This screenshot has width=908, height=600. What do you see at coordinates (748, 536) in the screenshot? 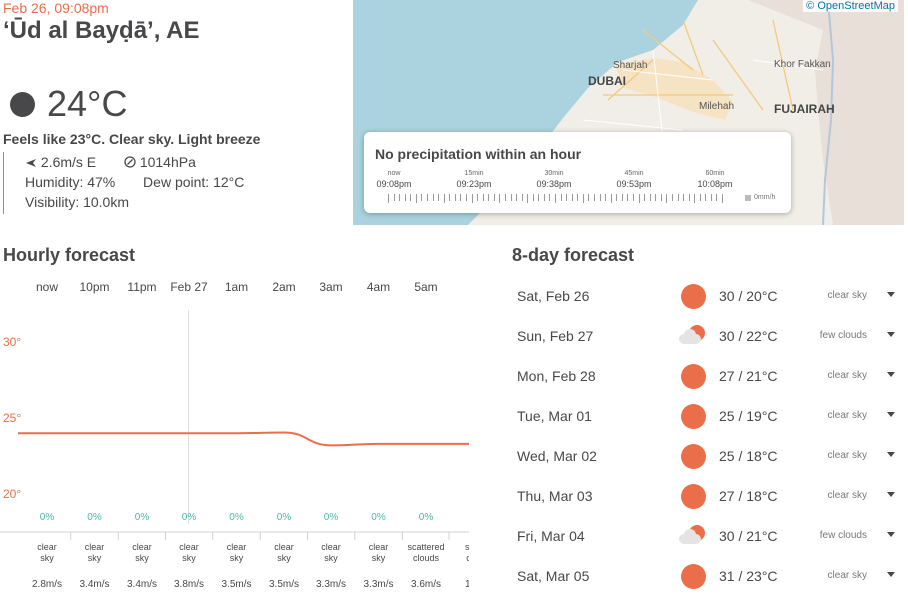
I see `day-temperature: 30 / 21°C` at bounding box center [748, 536].